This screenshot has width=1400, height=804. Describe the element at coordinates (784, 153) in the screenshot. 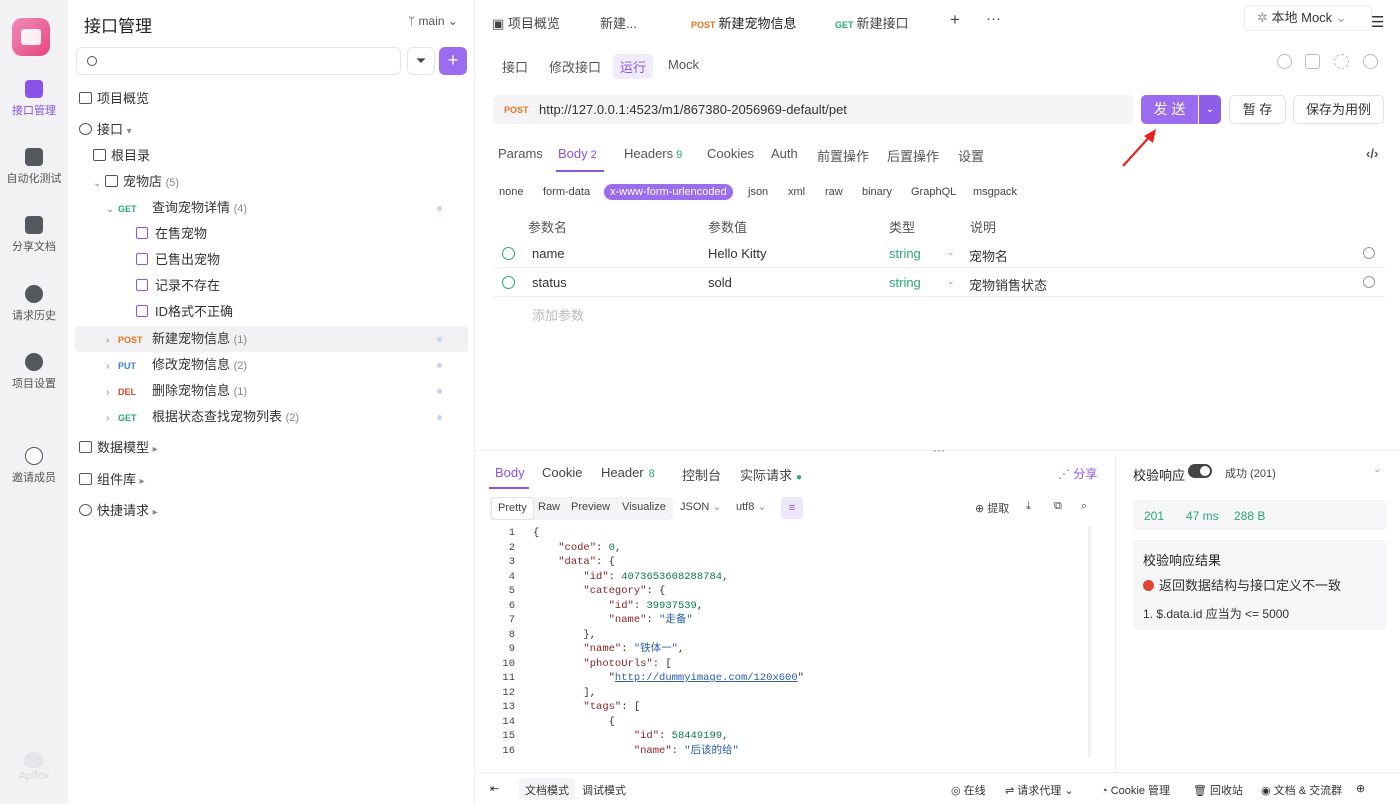

I see `req-tab-auth: Auth` at that location.